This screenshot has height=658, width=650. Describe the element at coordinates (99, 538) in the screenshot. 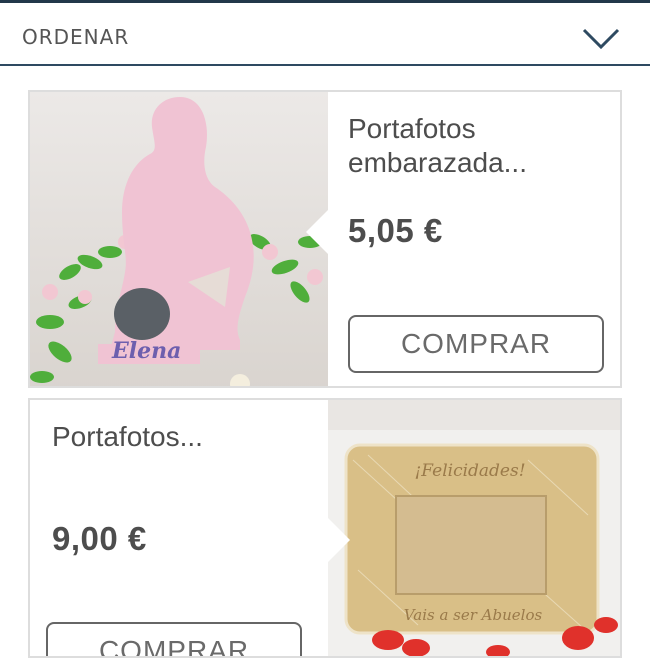

I see `product-price: 9,00 €` at that location.